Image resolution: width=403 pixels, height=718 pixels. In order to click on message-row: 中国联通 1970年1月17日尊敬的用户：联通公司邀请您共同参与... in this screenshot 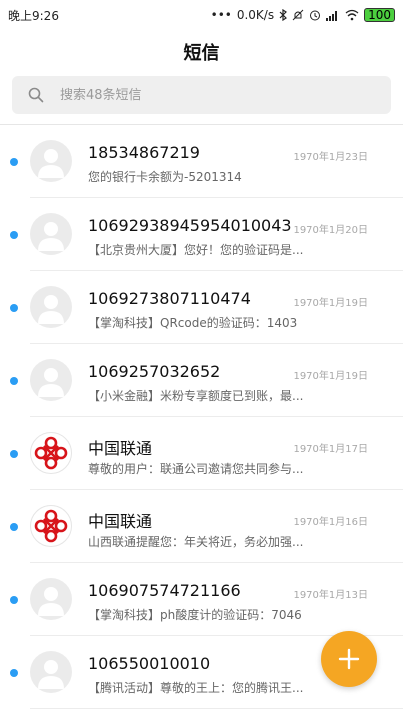, I will do `click(201, 453)`.